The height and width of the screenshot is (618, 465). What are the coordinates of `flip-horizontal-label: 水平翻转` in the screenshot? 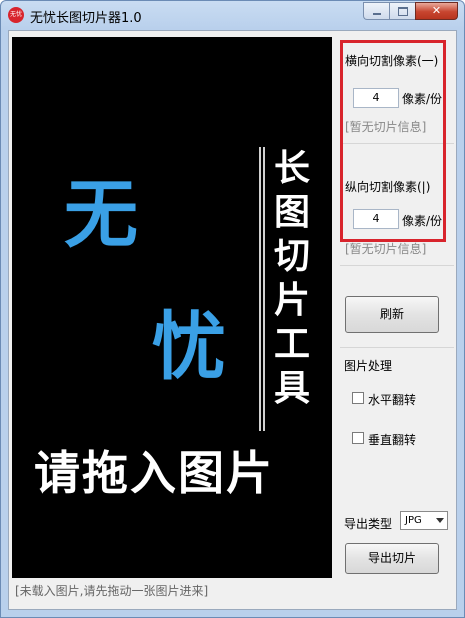 It's located at (392, 399).